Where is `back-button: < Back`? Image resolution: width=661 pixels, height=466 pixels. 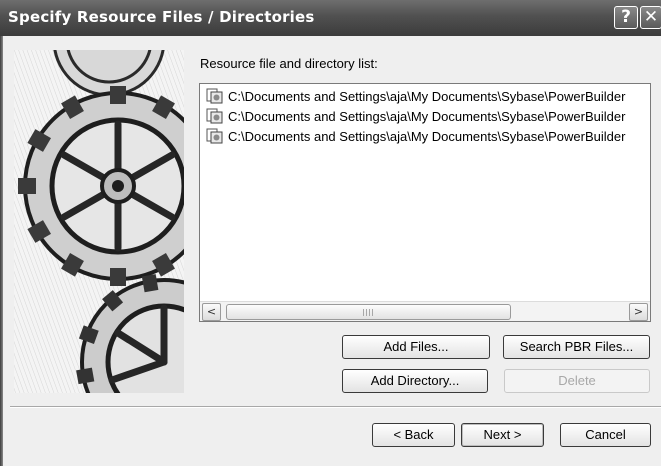
back-button: < Back is located at coordinates (413, 435).